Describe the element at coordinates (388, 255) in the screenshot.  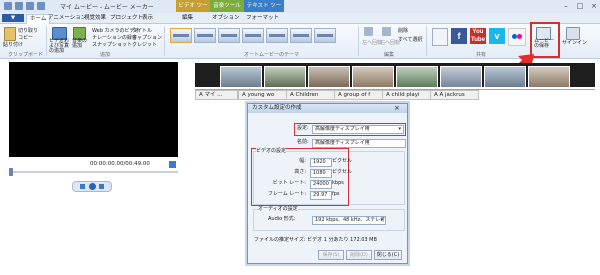
I see `close-button: 閉じる(C)` at that location.